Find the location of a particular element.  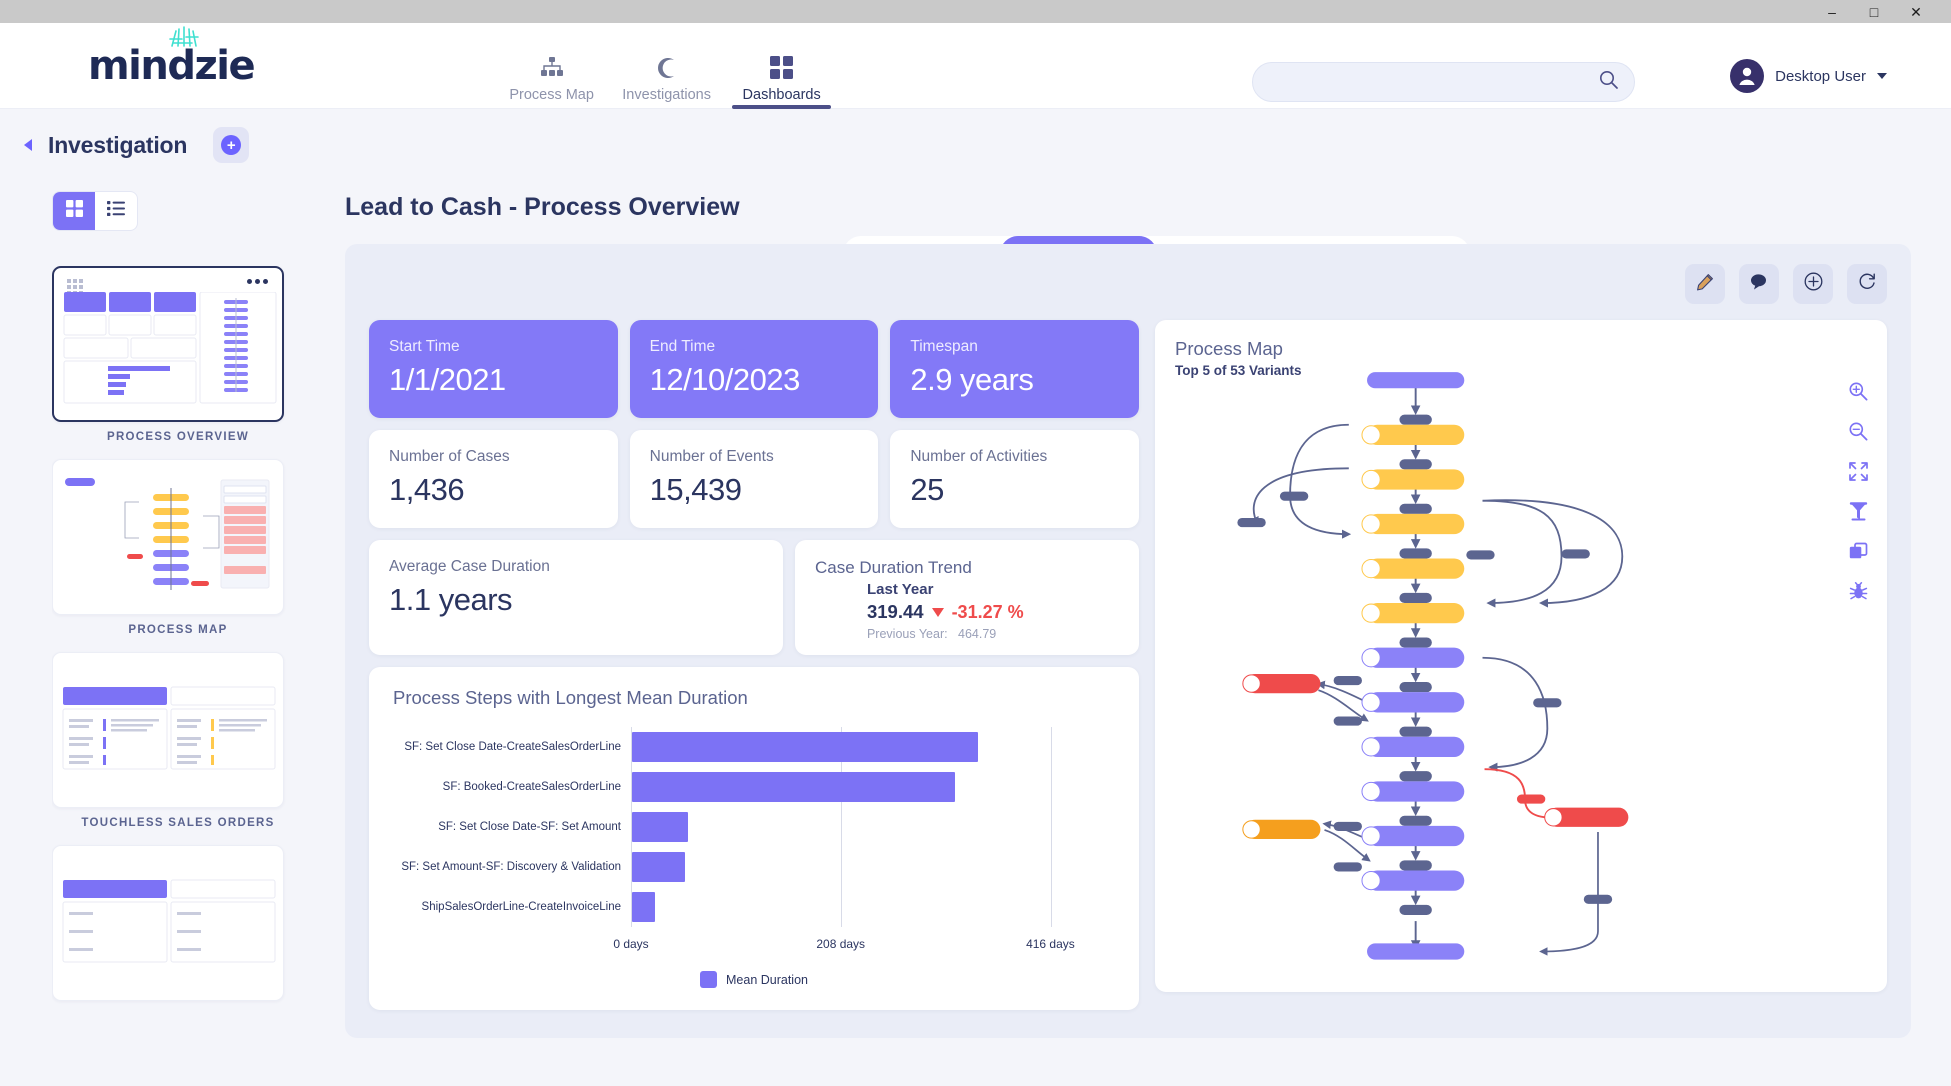

search-input is located at coordinates (1434, 82).